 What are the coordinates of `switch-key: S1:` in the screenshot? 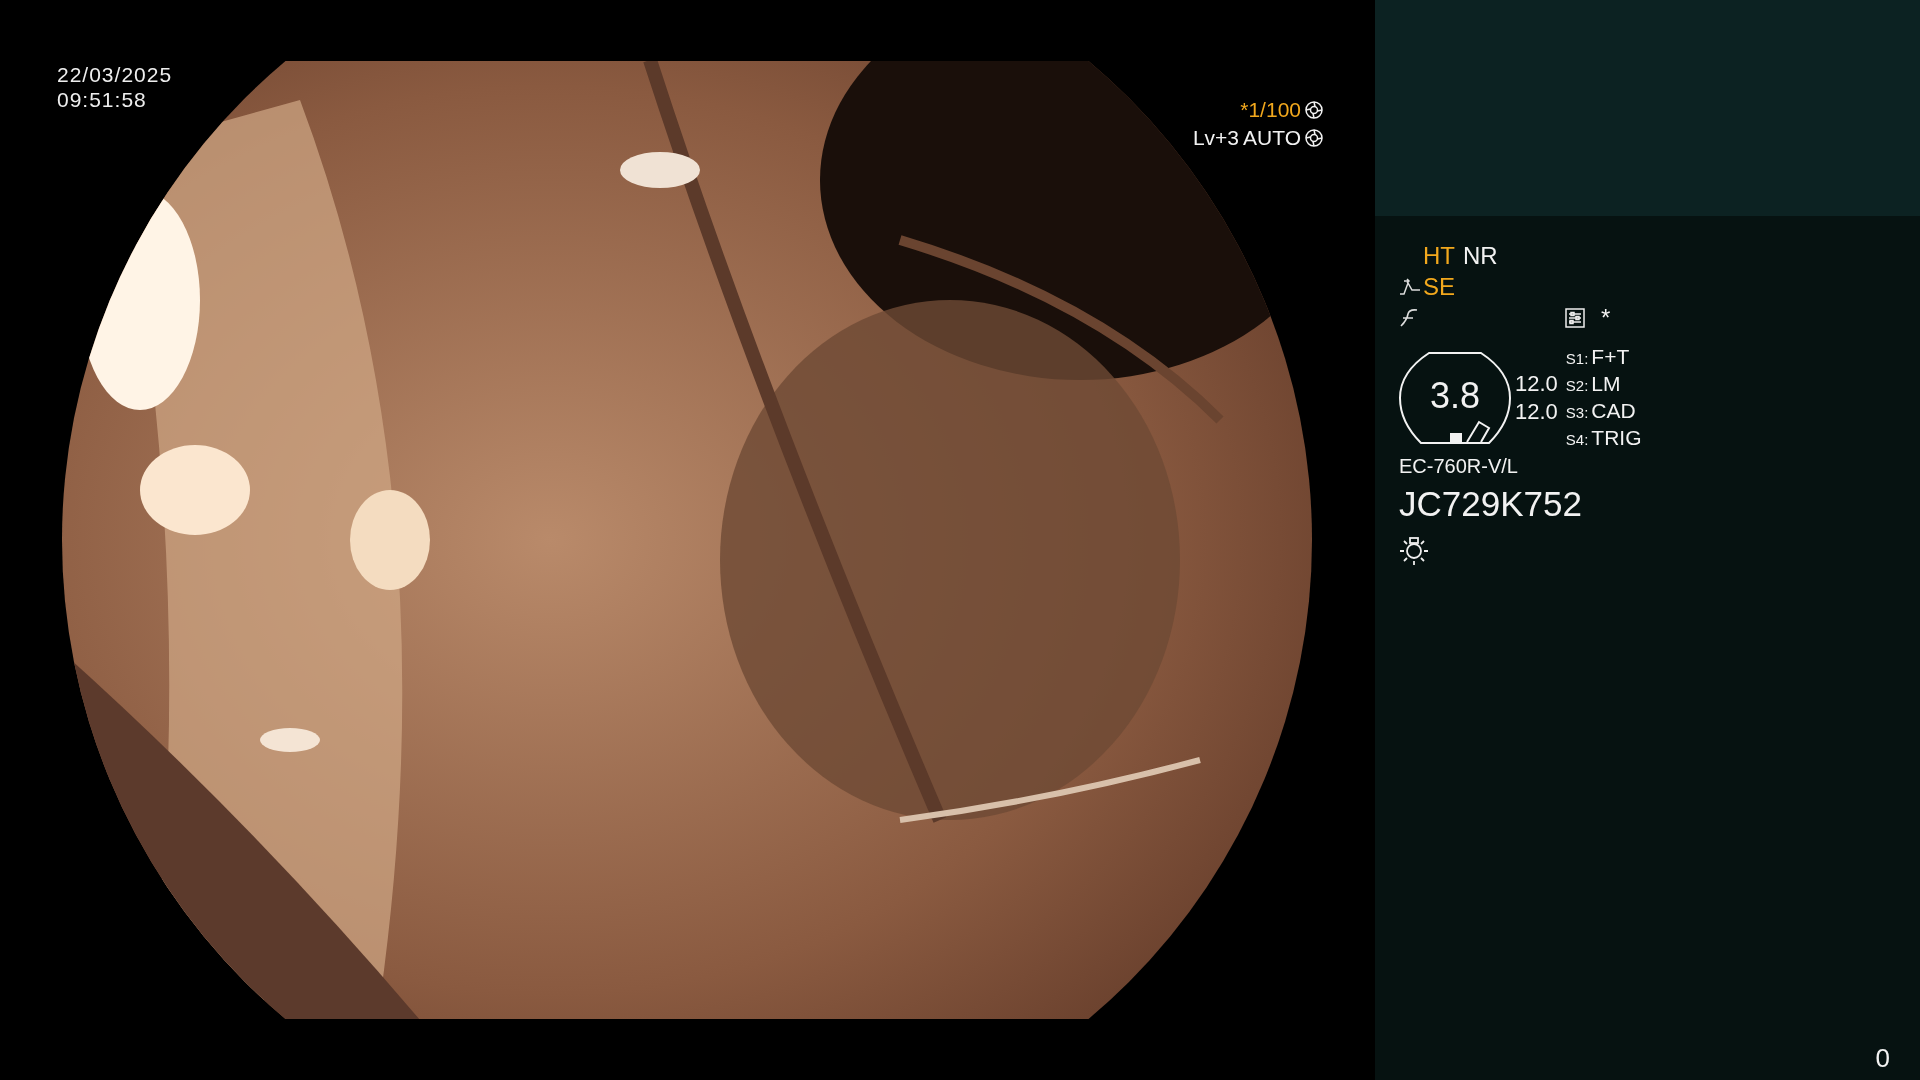 It's located at (1577, 358).